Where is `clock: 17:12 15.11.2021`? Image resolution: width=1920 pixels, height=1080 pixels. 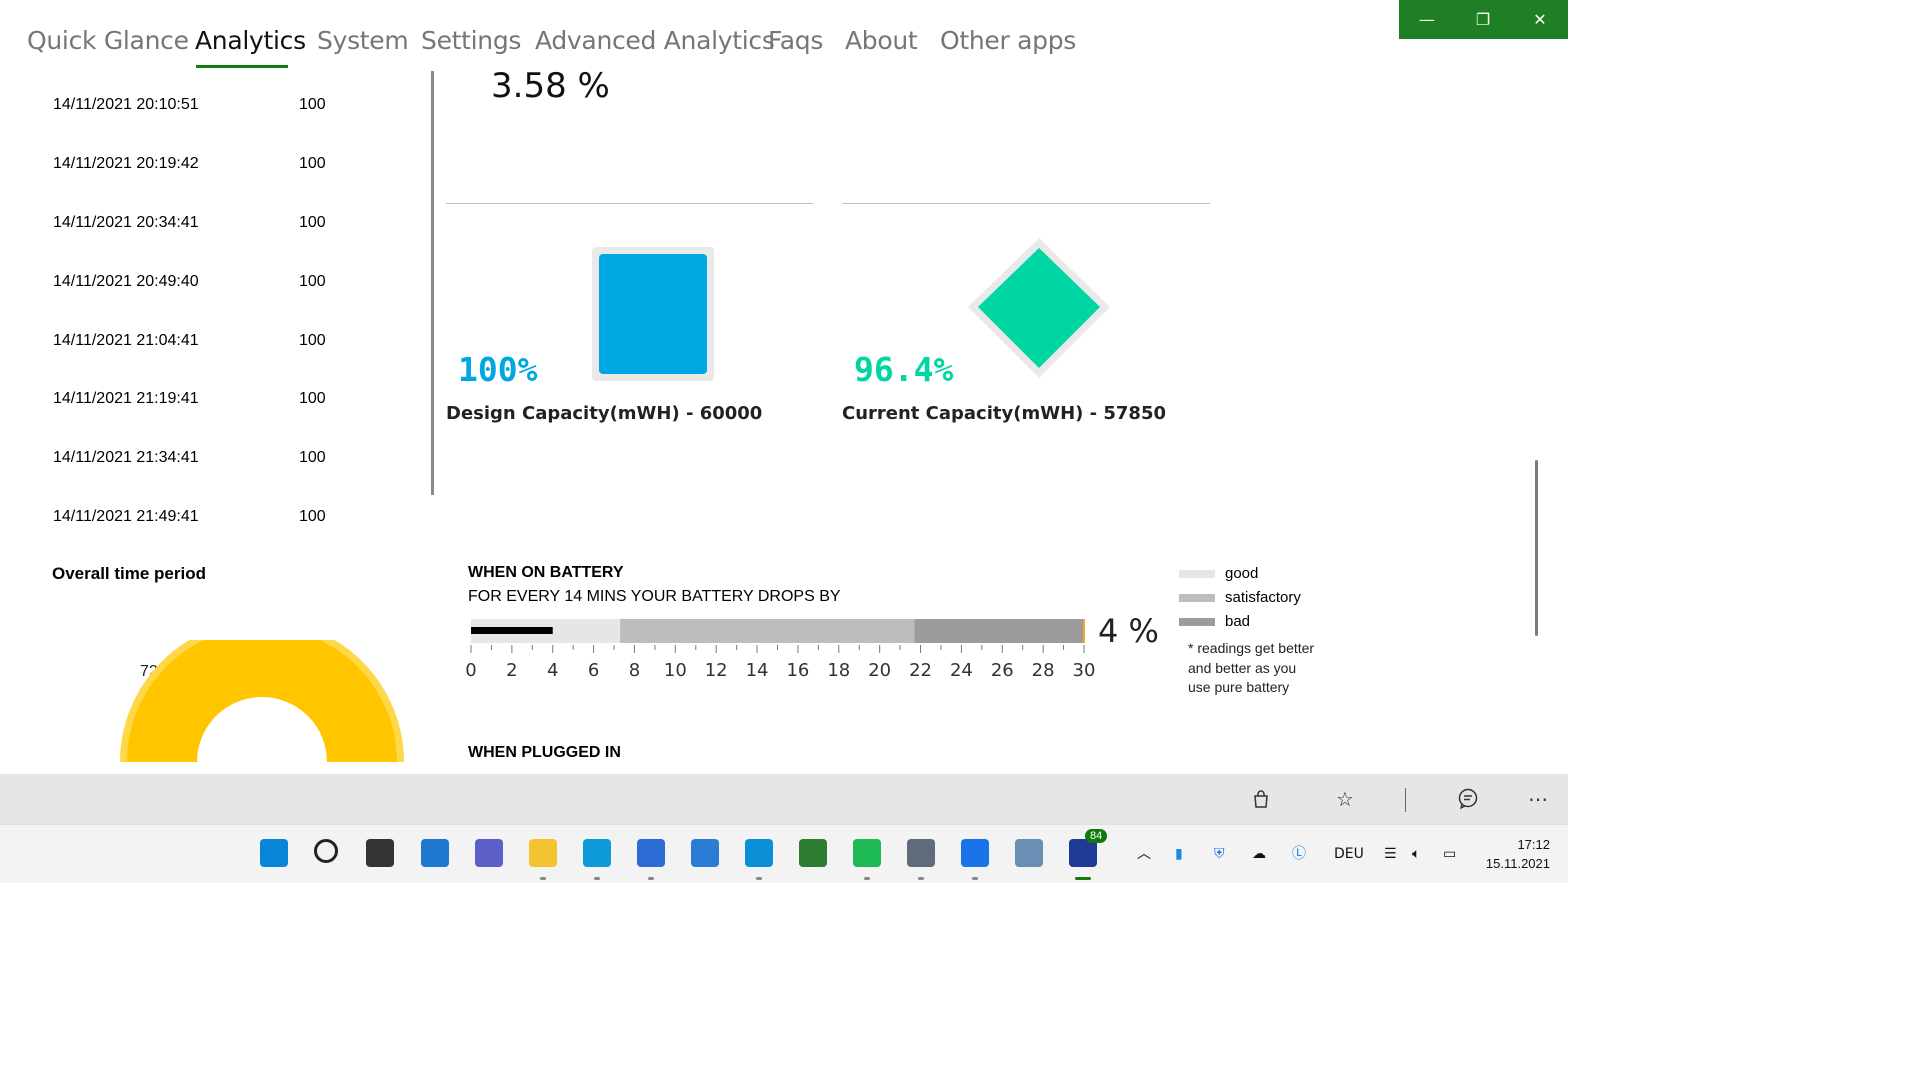
clock: 17:12 15.11.2021 is located at coordinates (1515, 854).